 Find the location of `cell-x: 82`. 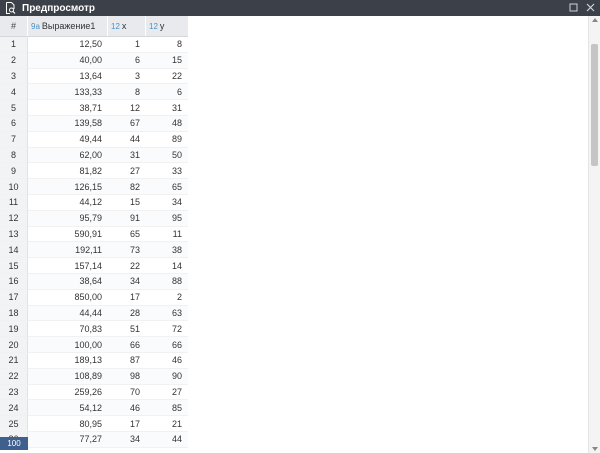

cell-x: 82 is located at coordinates (127, 187).